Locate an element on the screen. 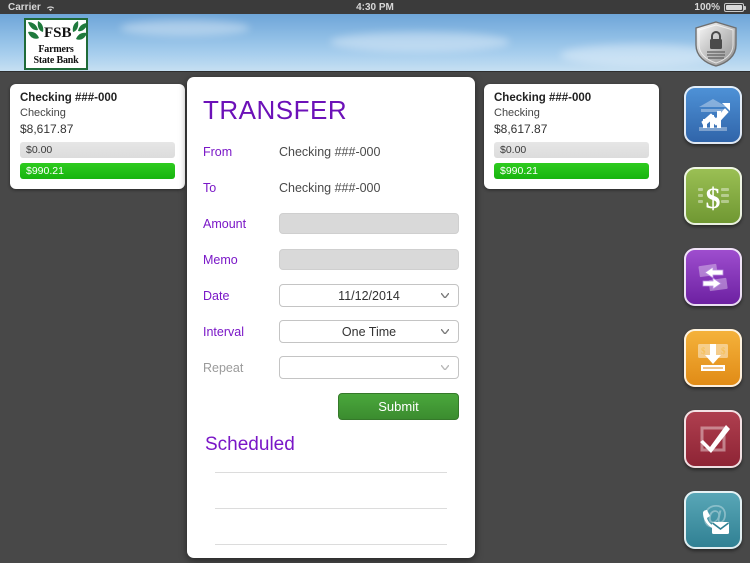 The width and height of the screenshot is (750, 563). date-select-value: 11/12/2014 is located at coordinates (369, 295).